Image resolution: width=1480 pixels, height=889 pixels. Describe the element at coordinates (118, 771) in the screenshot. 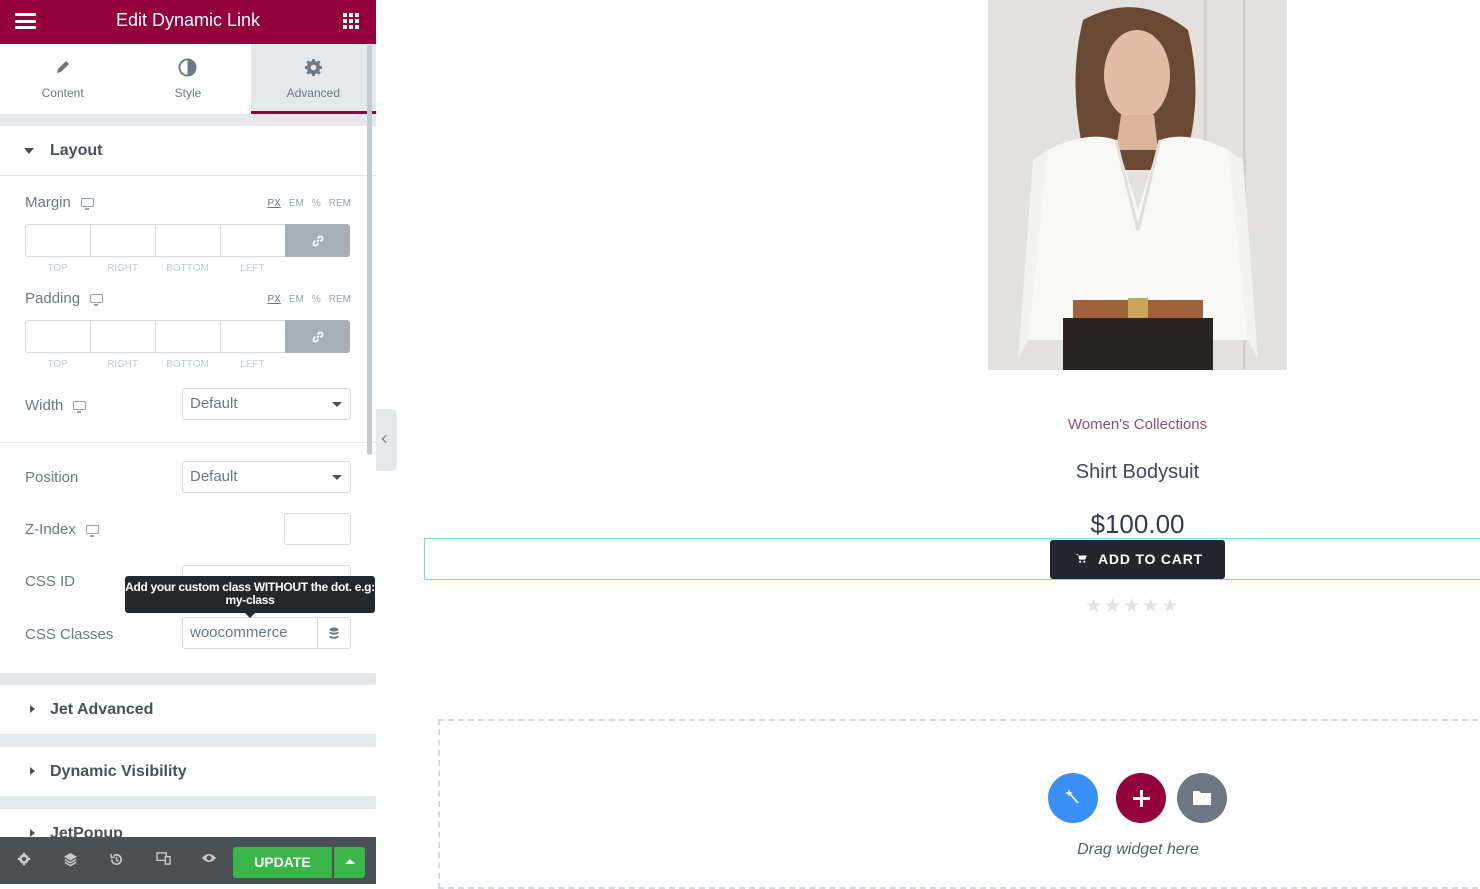

I see `dynamic-visibility-title: Dynamic Visibility` at that location.